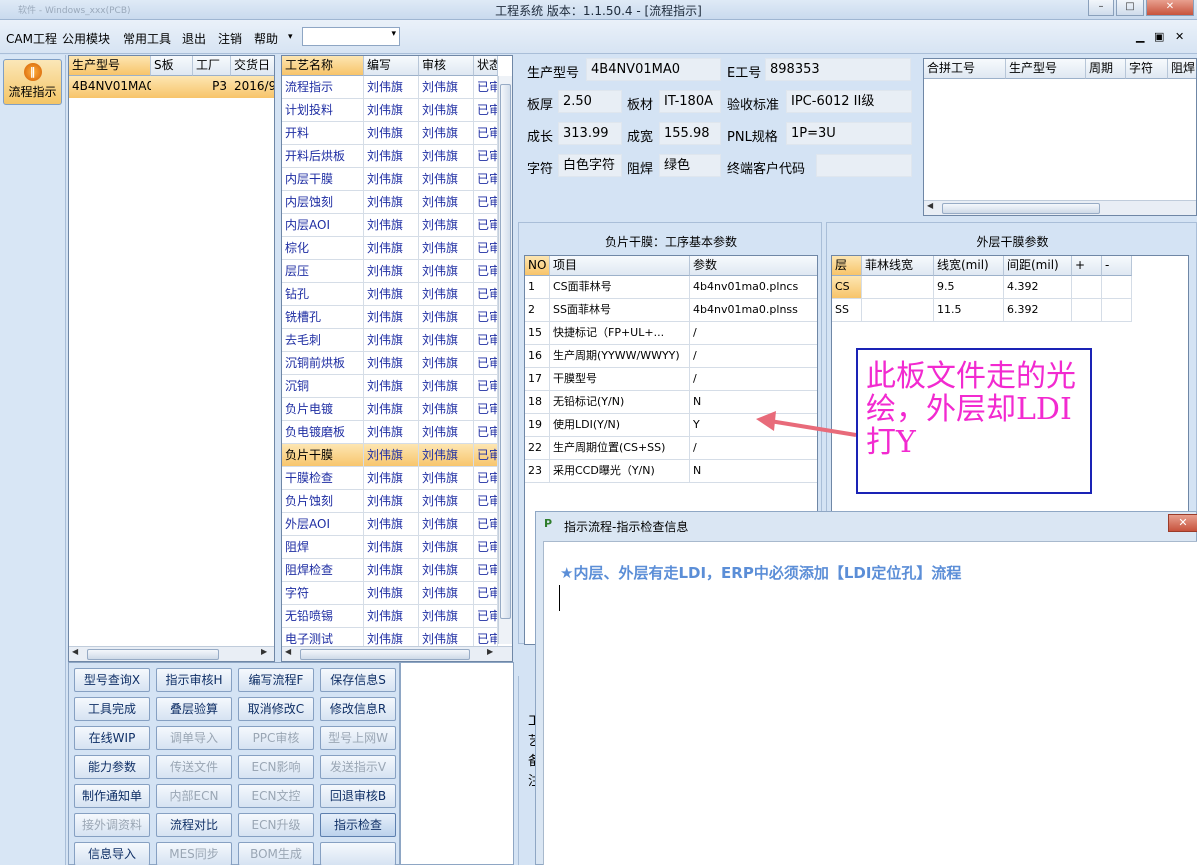  Describe the element at coordinates (537, 266) in the screenshot. I see `col-header: NO` at that location.